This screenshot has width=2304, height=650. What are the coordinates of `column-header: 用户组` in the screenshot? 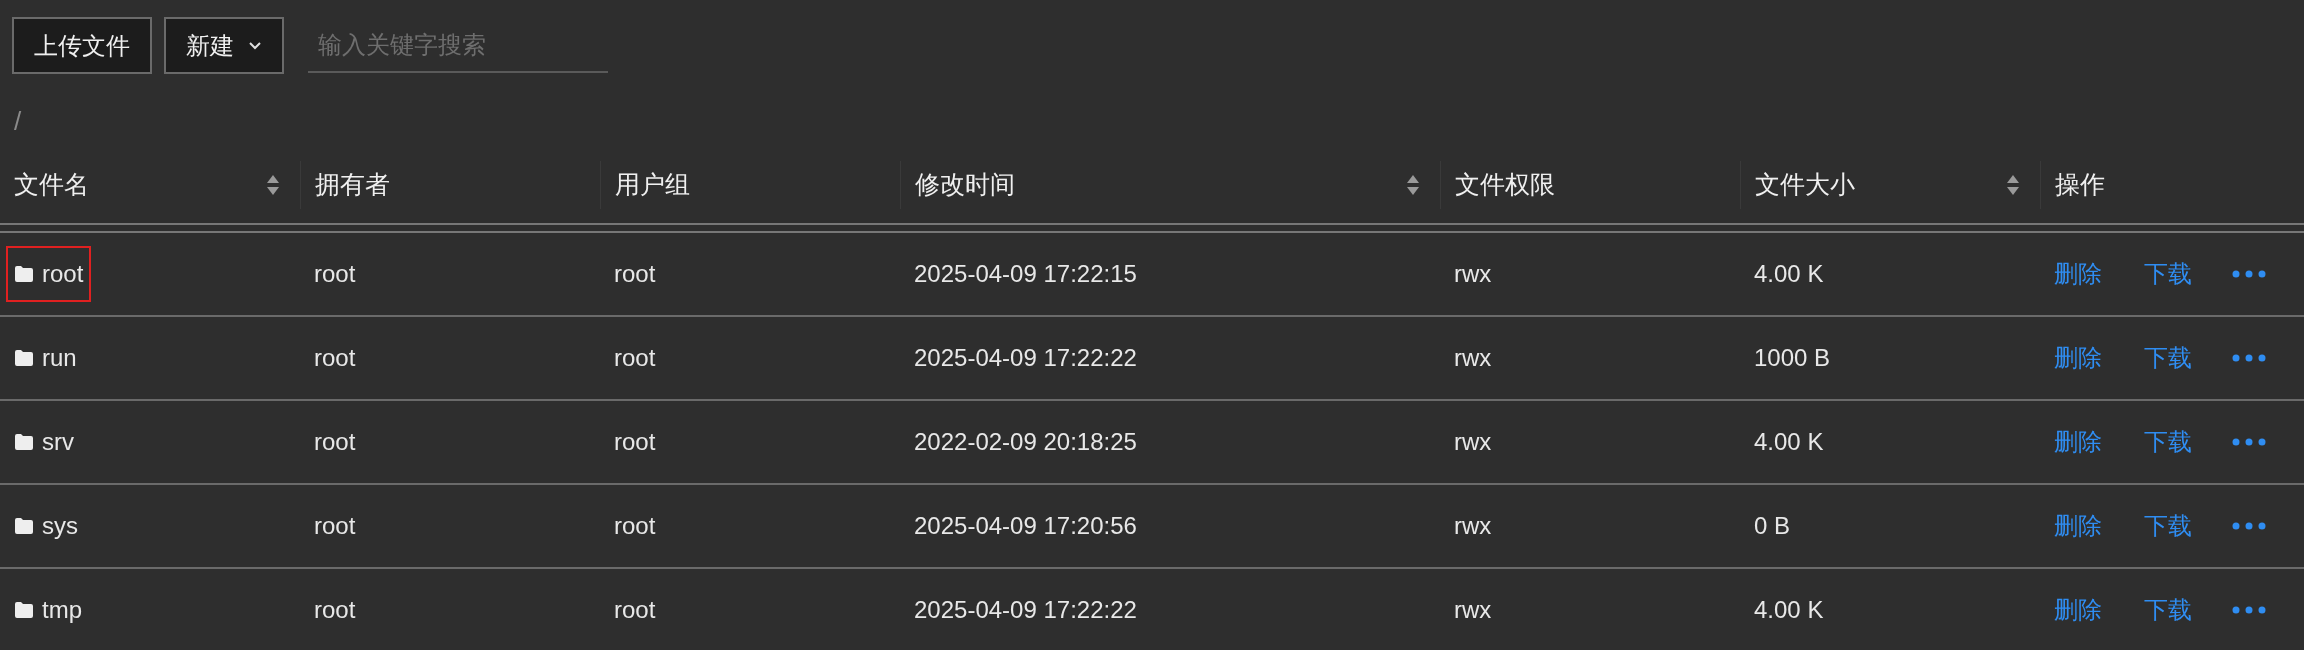 It's located at (652, 185).